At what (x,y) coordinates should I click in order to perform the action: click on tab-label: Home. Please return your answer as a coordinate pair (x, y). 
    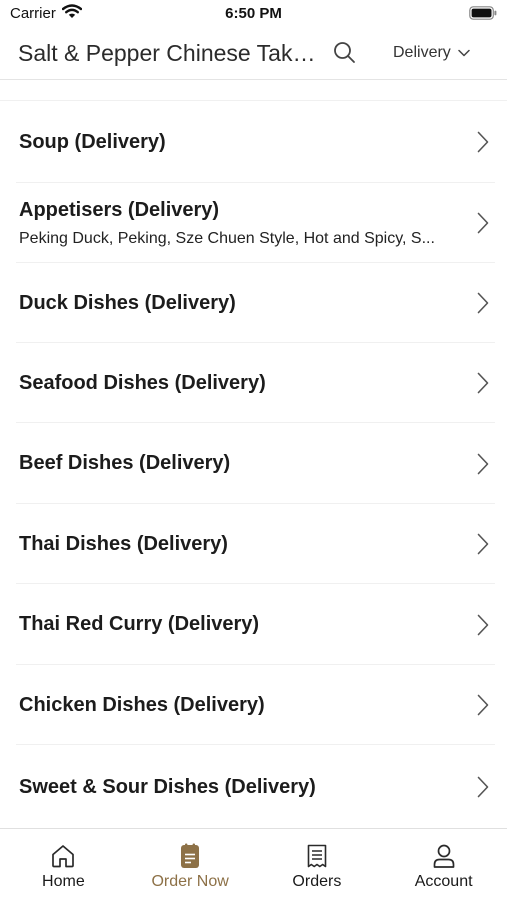
    Looking at the image, I should click on (63, 881).